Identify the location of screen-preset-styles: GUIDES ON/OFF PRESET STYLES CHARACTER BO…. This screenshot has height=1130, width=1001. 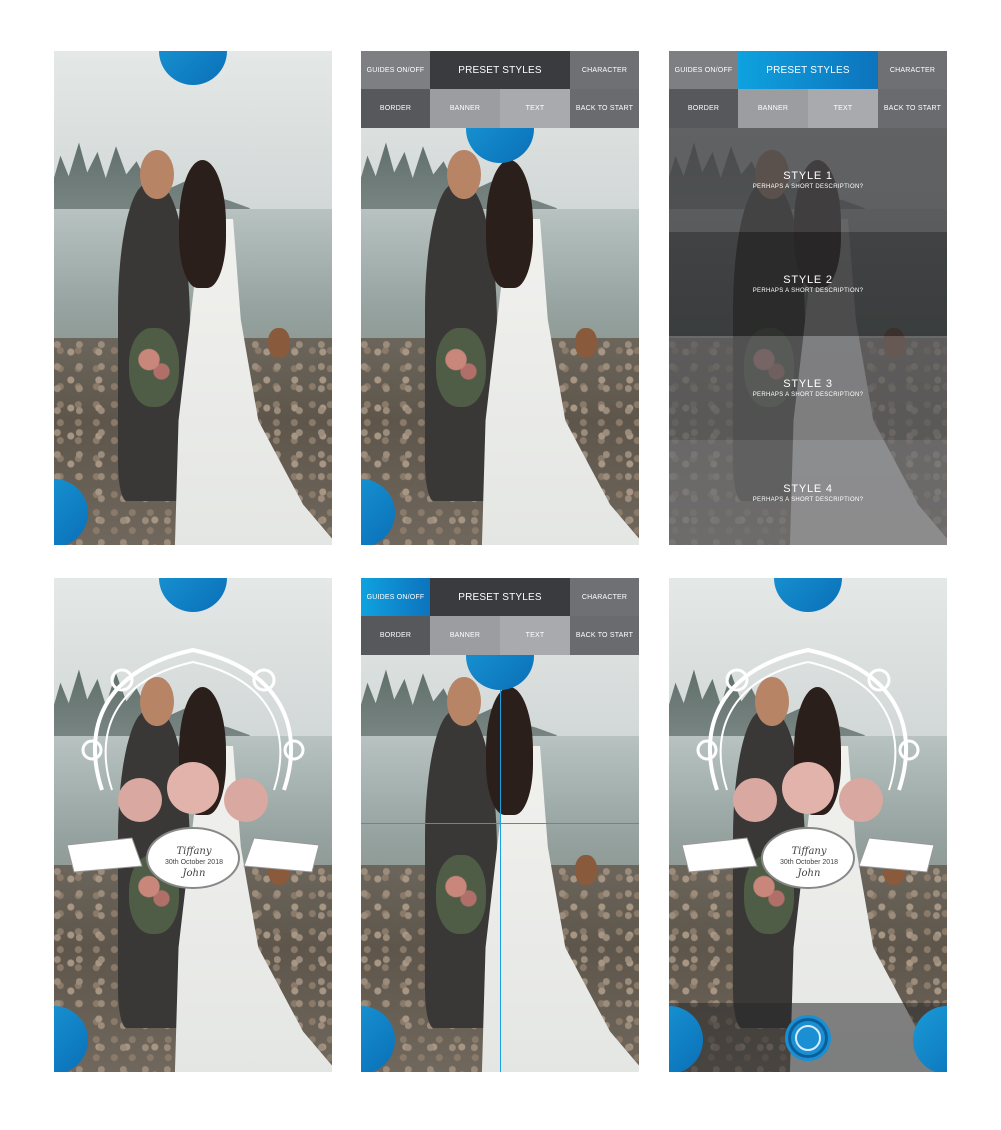
(808, 298).